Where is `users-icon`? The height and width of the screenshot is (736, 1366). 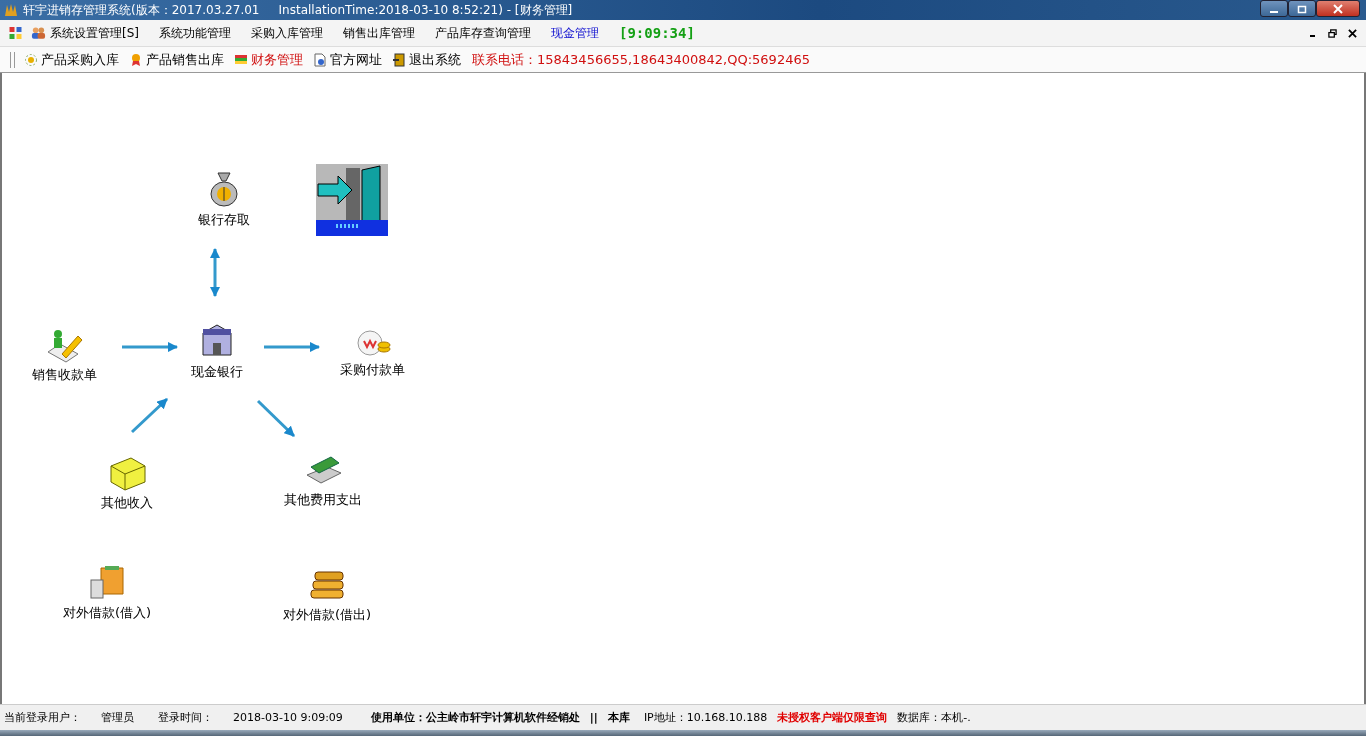
users-icon is located at coordinates (38, 33).